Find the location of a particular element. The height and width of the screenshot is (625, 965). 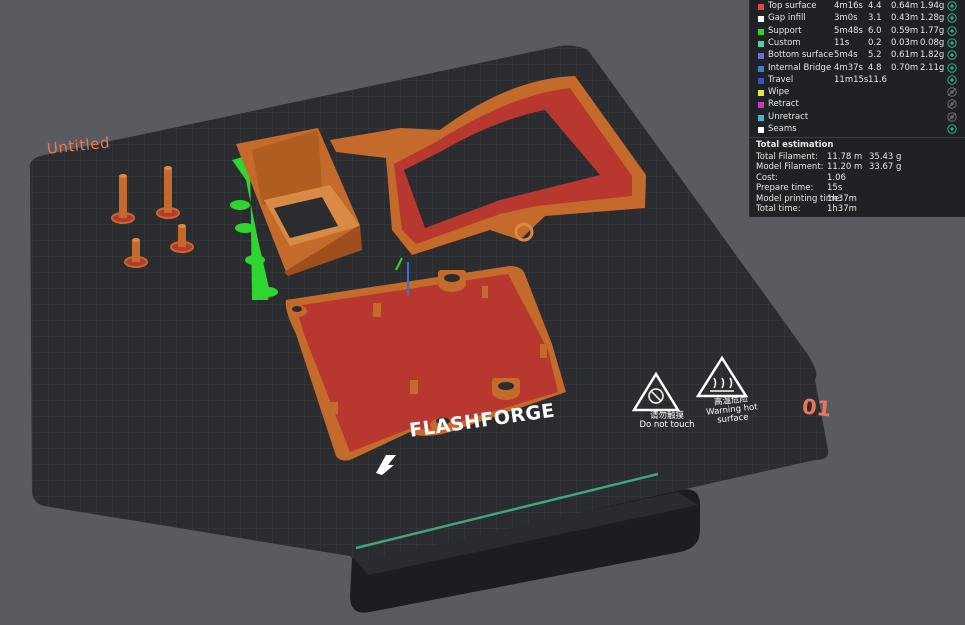

feature-name: Wipe is located at coordinates (779, 92).